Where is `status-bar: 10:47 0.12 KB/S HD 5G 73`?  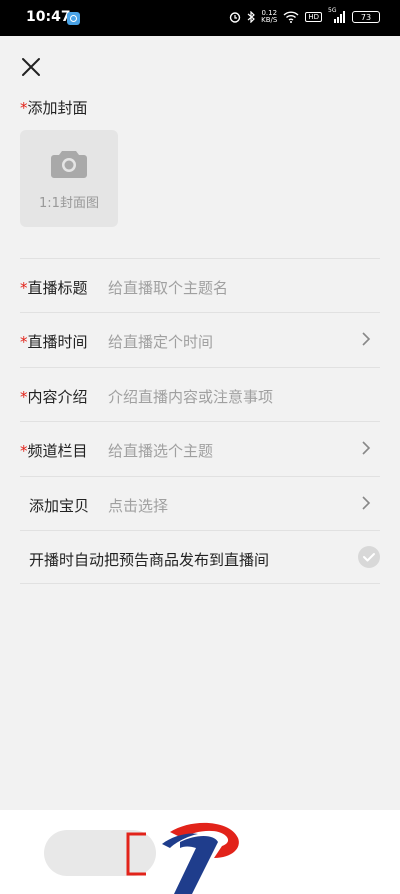 status-bar: 10:47 0.12 KB/S HD 5G 73 is located at coordinates (200, 18).